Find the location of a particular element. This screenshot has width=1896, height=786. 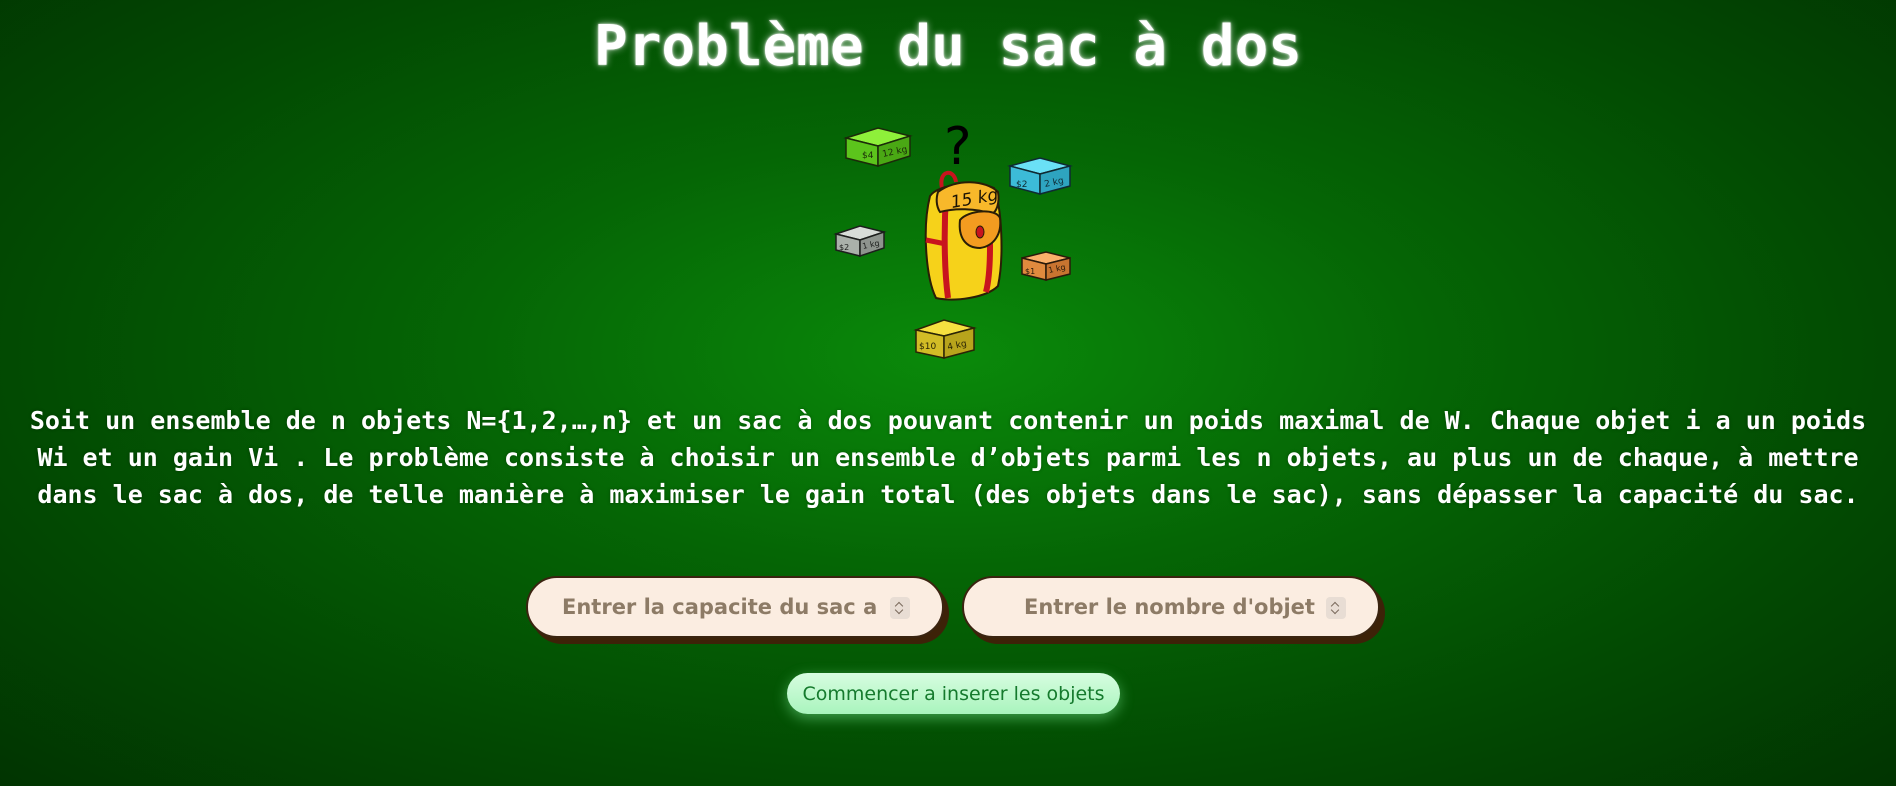

capacity-input is located at coordinates (735, 607).